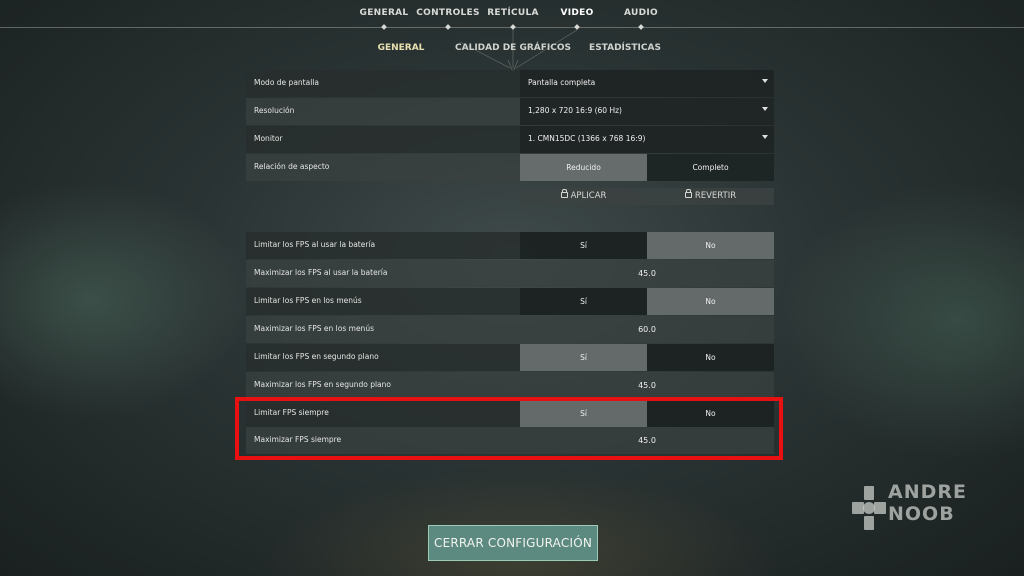 Image resolution: width=1024 pixels, height=576 pixels. I want to click on resolution-dropdown: 1,280 x 720 16:9 (60 Hz), so click(647, 111).